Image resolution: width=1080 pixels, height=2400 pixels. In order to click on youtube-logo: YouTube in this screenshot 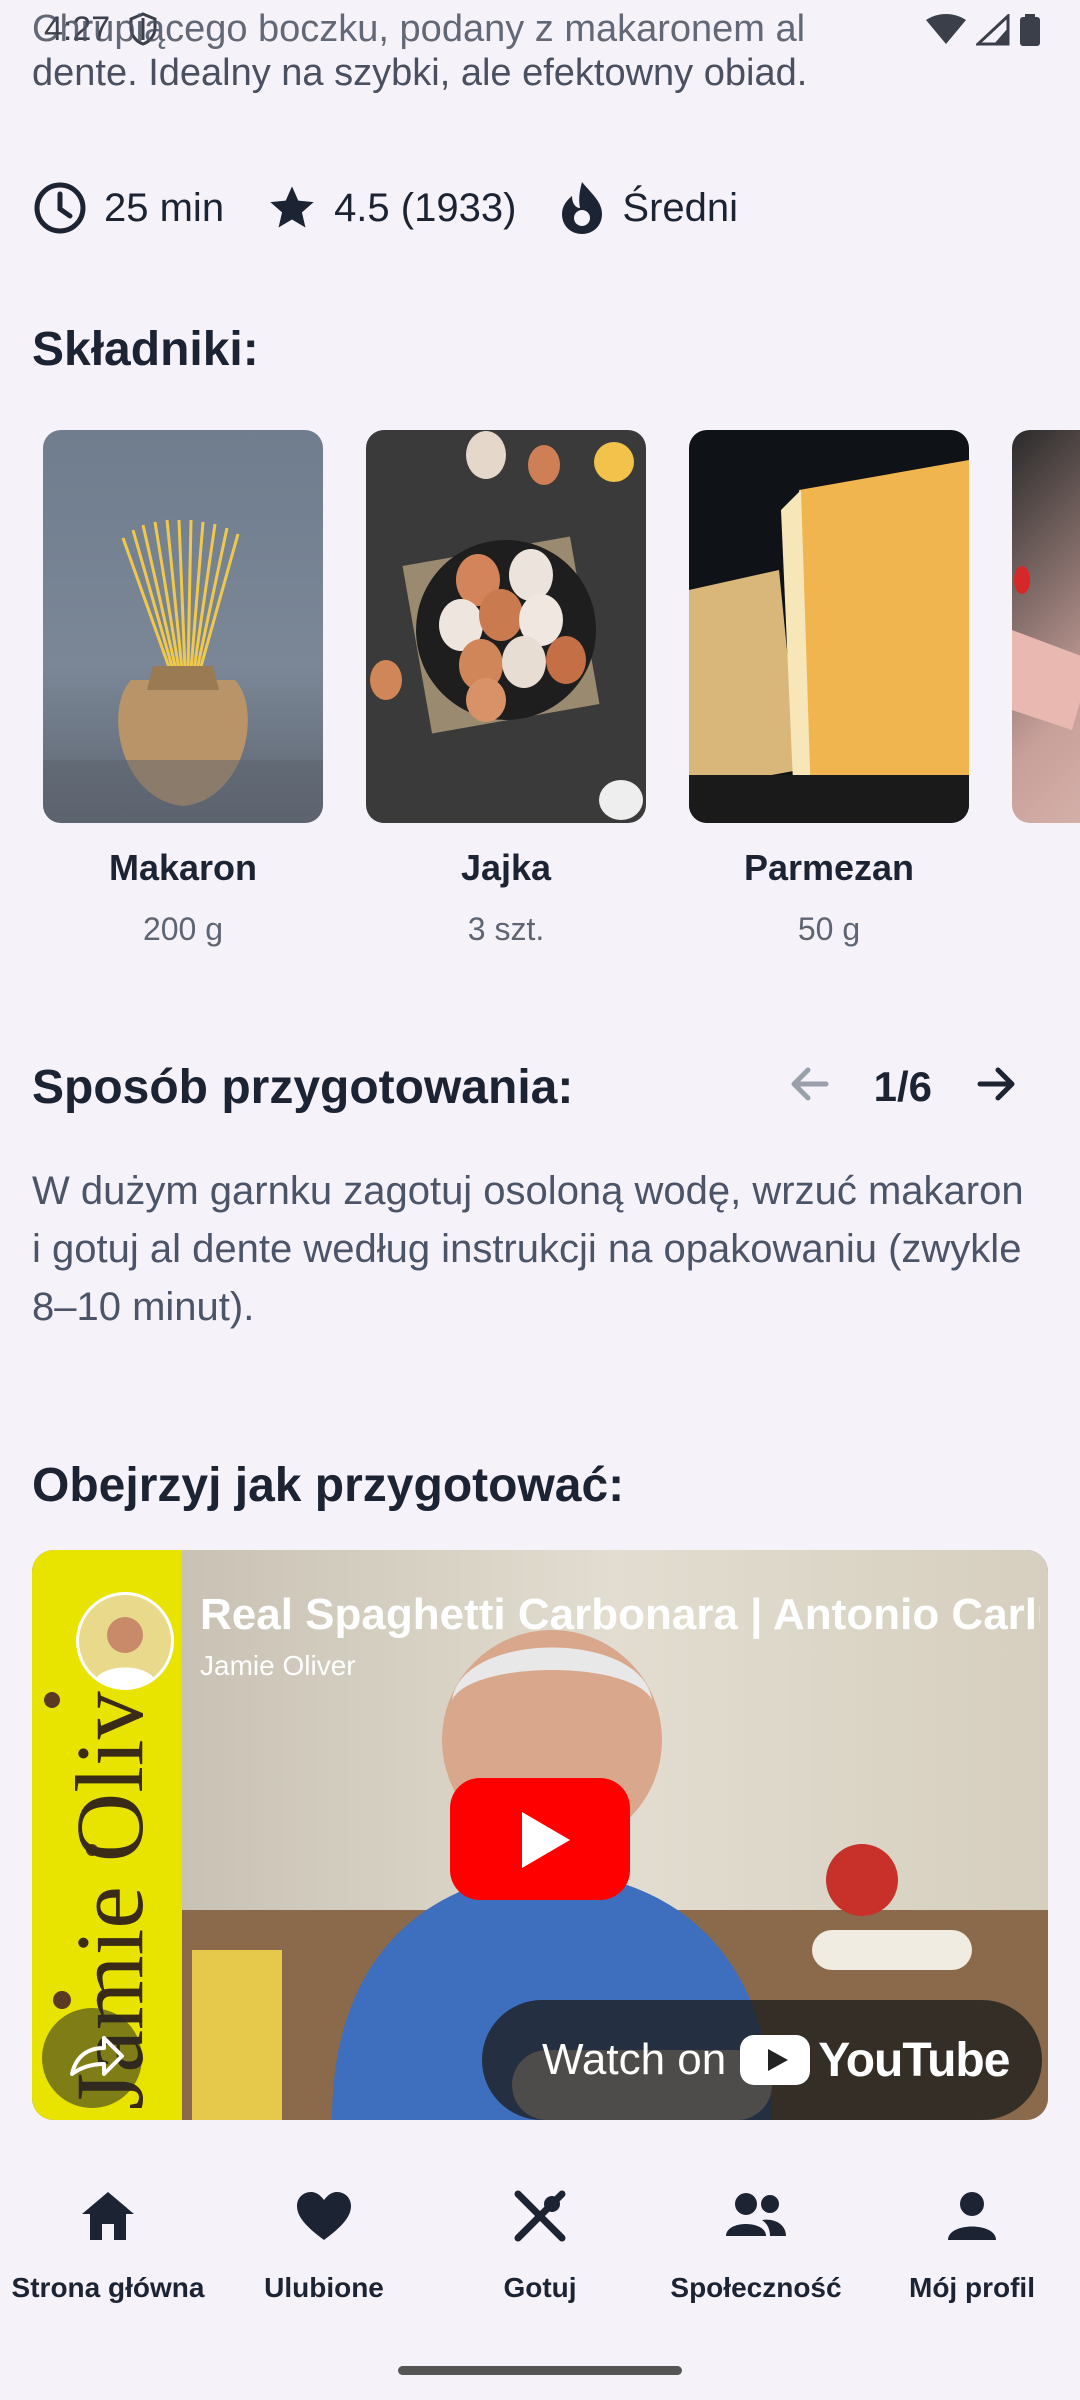, I will do `click(875, 2060)`.